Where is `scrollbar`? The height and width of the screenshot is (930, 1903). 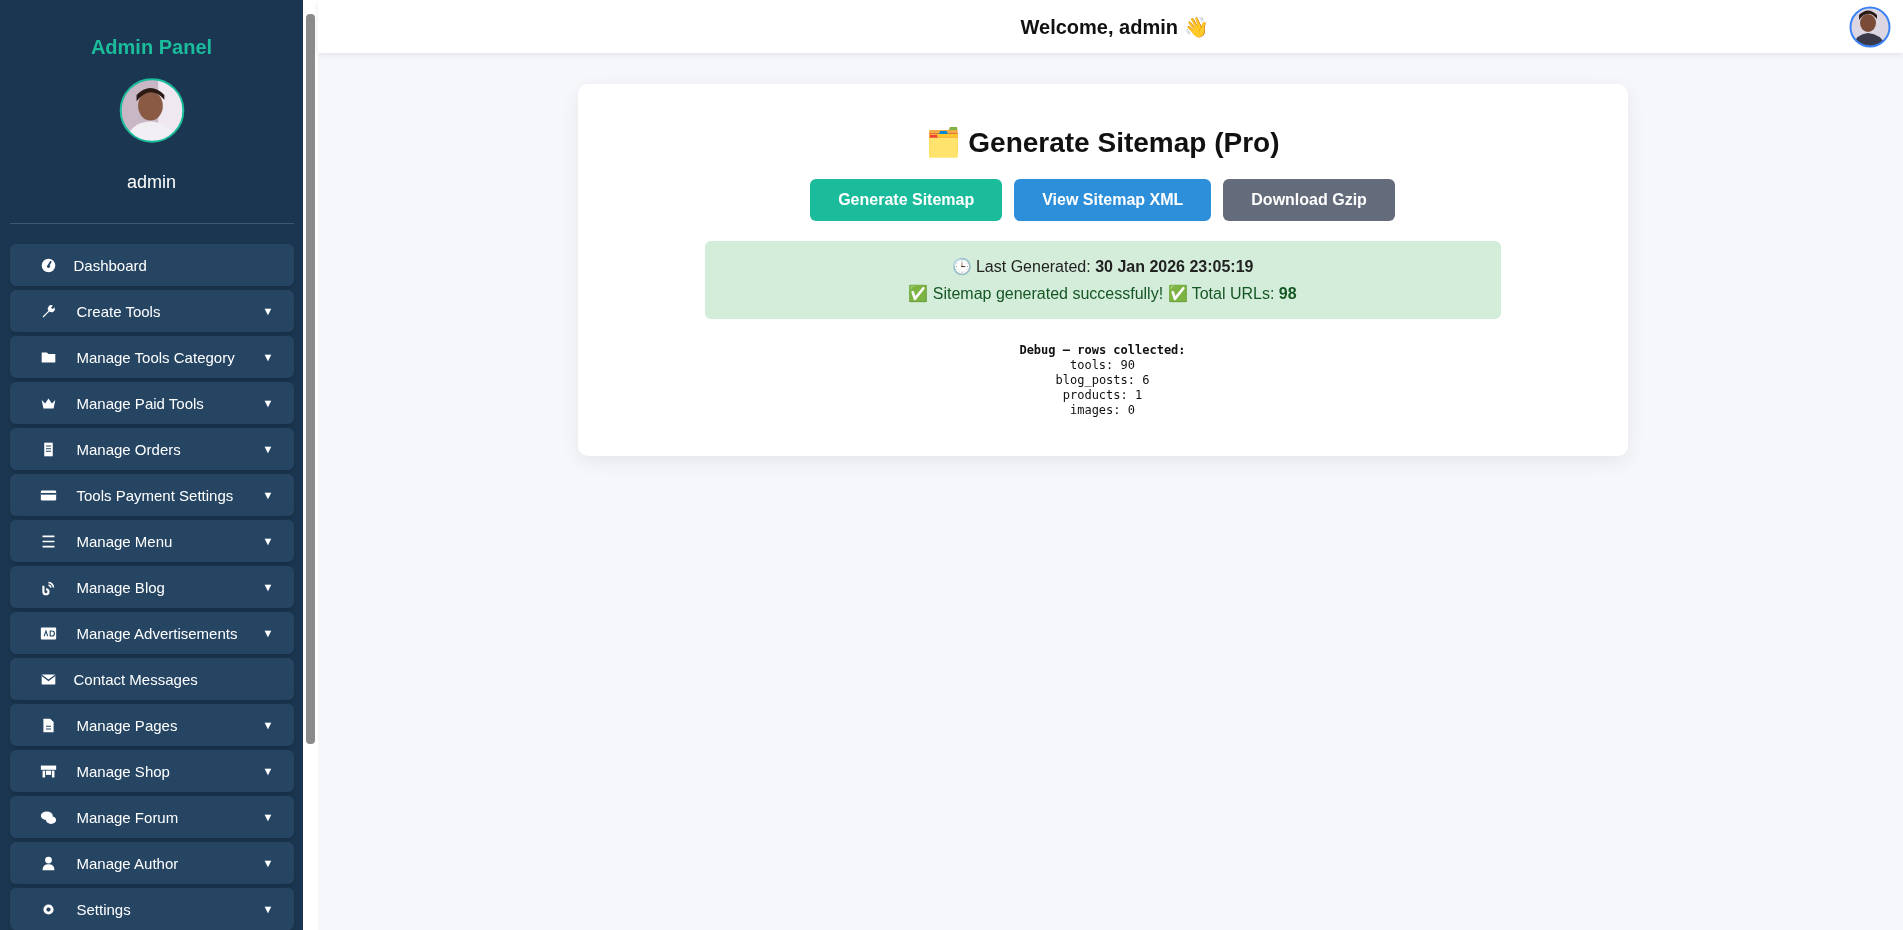
scrollbar is located at coordinates (310, 465).